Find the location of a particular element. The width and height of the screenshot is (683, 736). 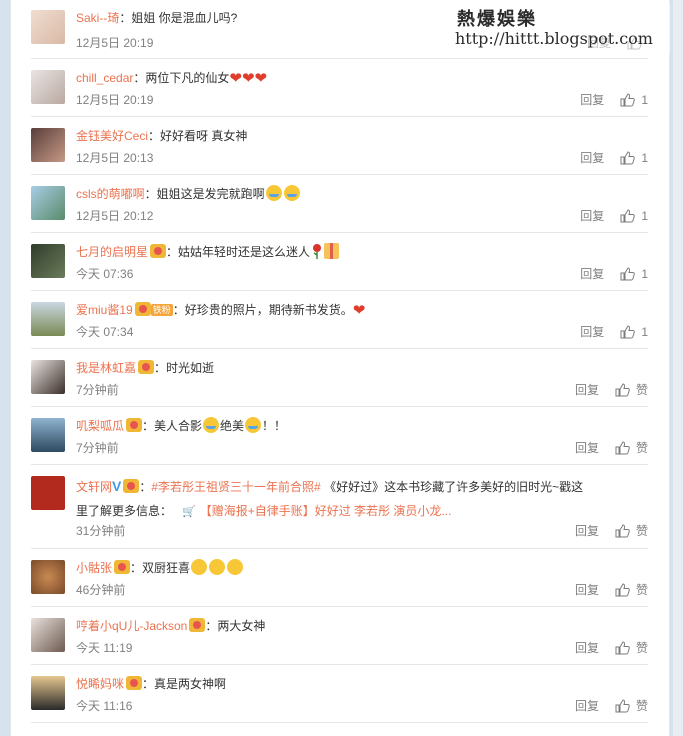

comment-text: ：真是两女神啊 is located at coordinates (184, 684).